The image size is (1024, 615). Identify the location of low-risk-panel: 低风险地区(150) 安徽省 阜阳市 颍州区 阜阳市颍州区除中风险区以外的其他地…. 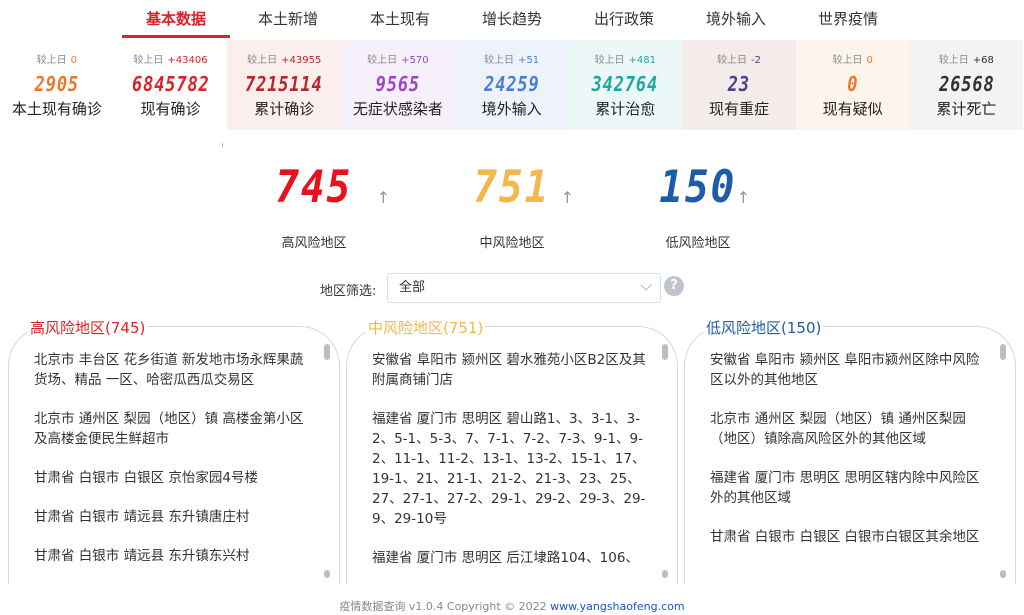
(850, 449).